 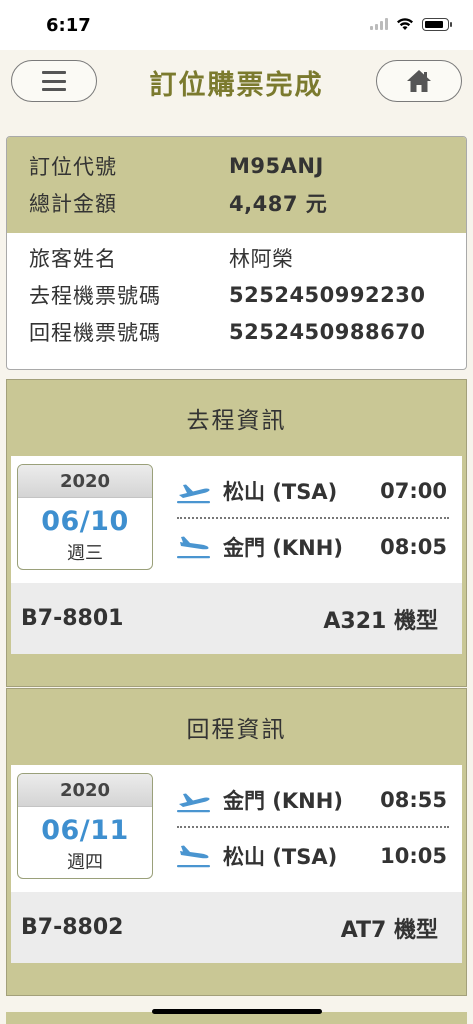 I want to click on return-dep-time: 08:55, so click(x=413, y=800).